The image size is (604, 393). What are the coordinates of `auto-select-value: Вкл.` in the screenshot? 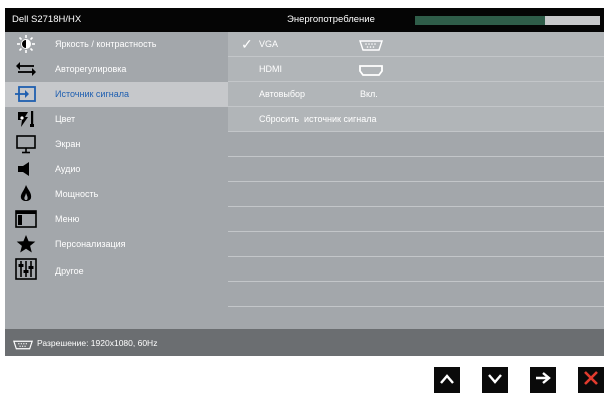 It's located at (369, 94).